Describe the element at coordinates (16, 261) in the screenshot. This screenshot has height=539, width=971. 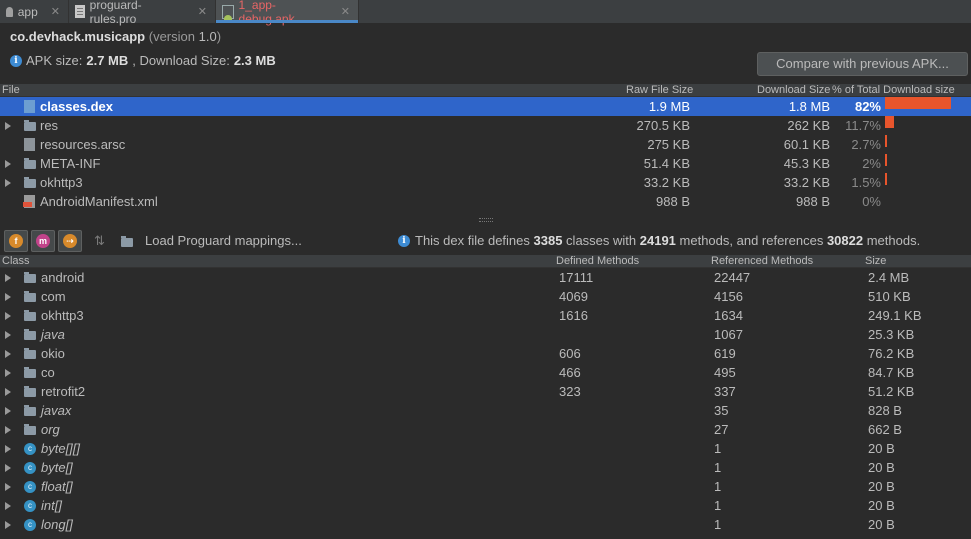
I see `column-header-class: Class` at that location.